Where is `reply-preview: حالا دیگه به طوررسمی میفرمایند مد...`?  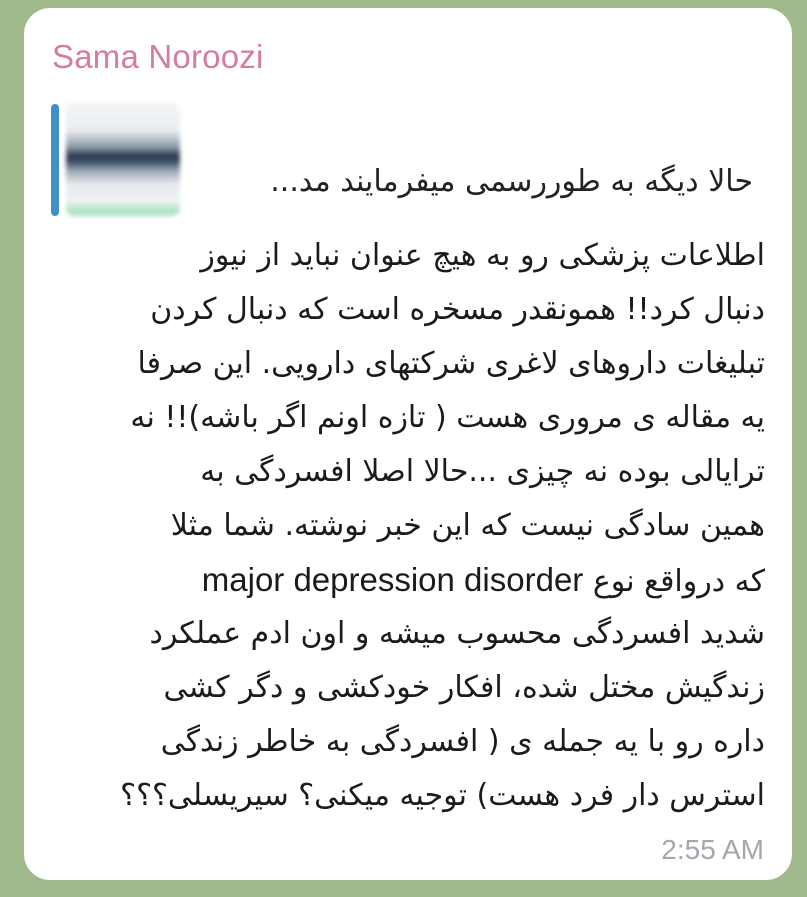
reply-preview: حالا دیگه به طوررسمی میفرمایند مد... is located at coordinates (409, 162).